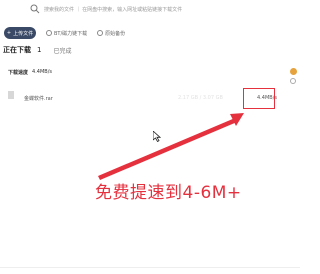  What do you see at coordinates (18, 73) in the screenshot?
I see `speed-label: 下载速度` at bounding box center [18, 73].